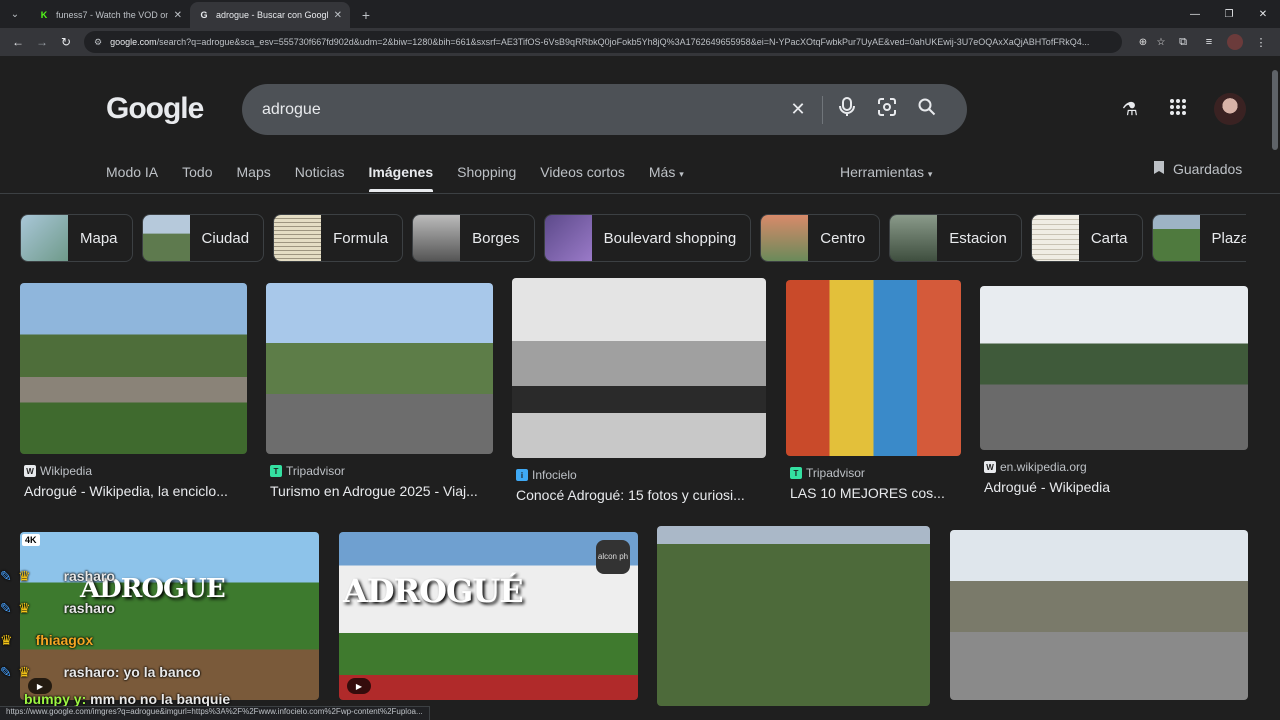 This screenshot has height=720, width=1280. I want to click on browser-tab: K funess7 - Watch the VOD on Ki ✕, so click(110, 15).